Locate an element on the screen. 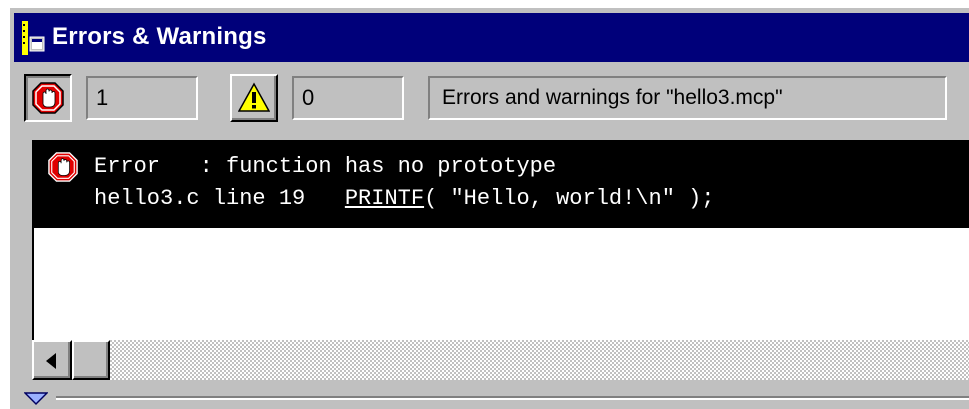 The image size is (969, 409). scroll-left-button is located at coordinates (52, 360).